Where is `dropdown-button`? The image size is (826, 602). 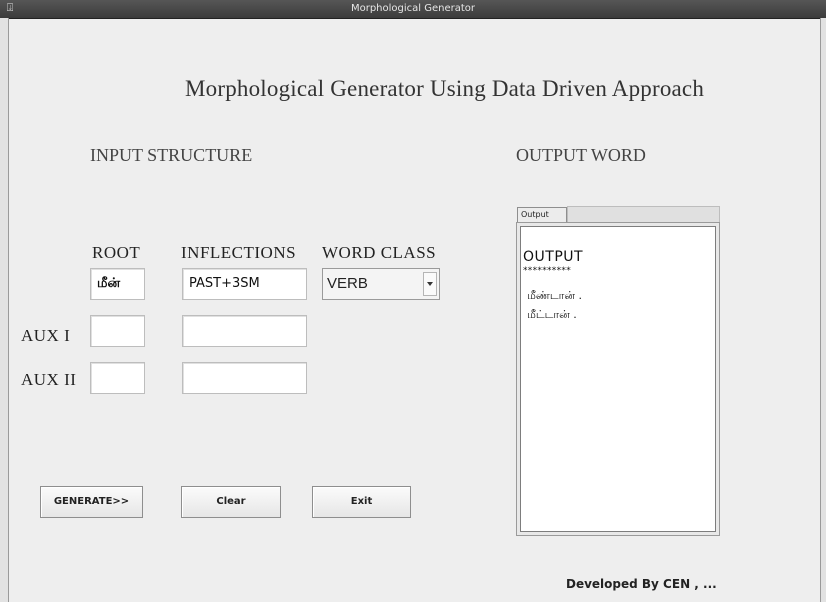 dropdown-button is located at coordinates (430, 284).